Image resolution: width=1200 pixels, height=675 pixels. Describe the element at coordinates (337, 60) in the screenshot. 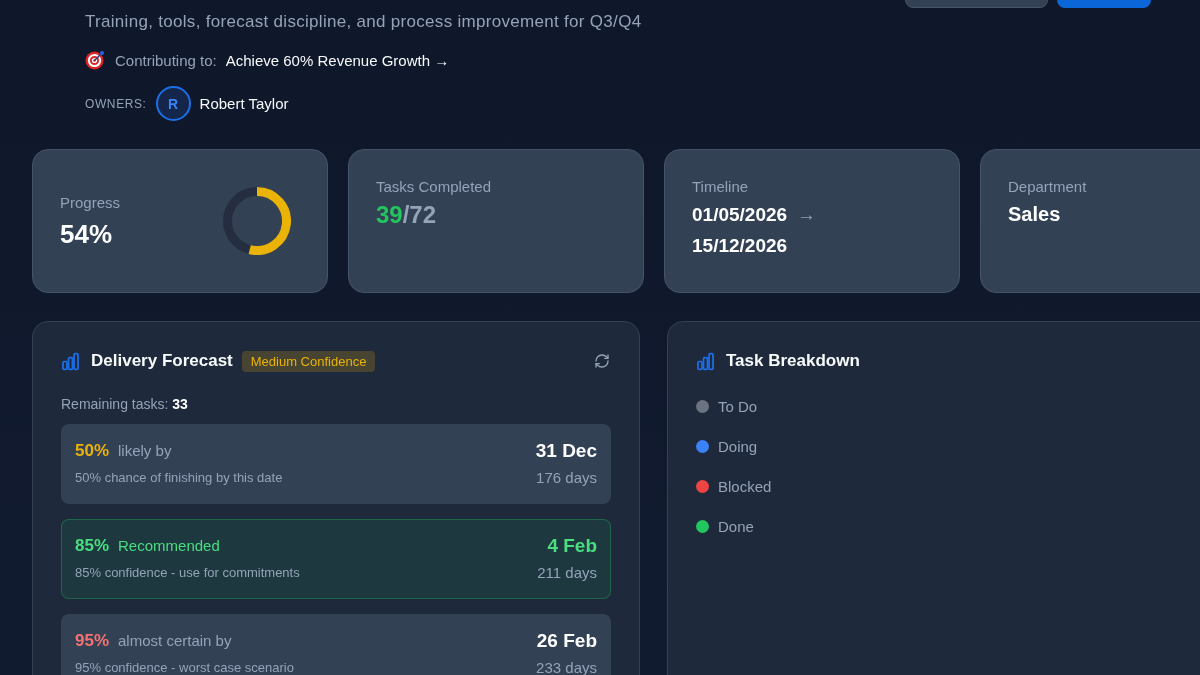

I see `goal-link: Achieve 60% Revenue Growth →` at that location.